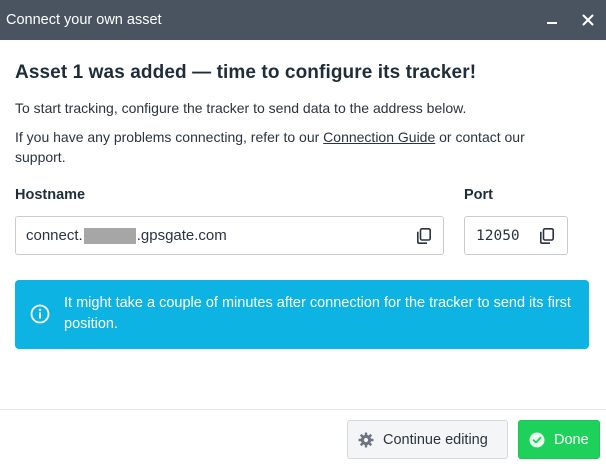  Describe the element at coordinates (552, 20) in the screenshot. I see `minimize-button` at that location.